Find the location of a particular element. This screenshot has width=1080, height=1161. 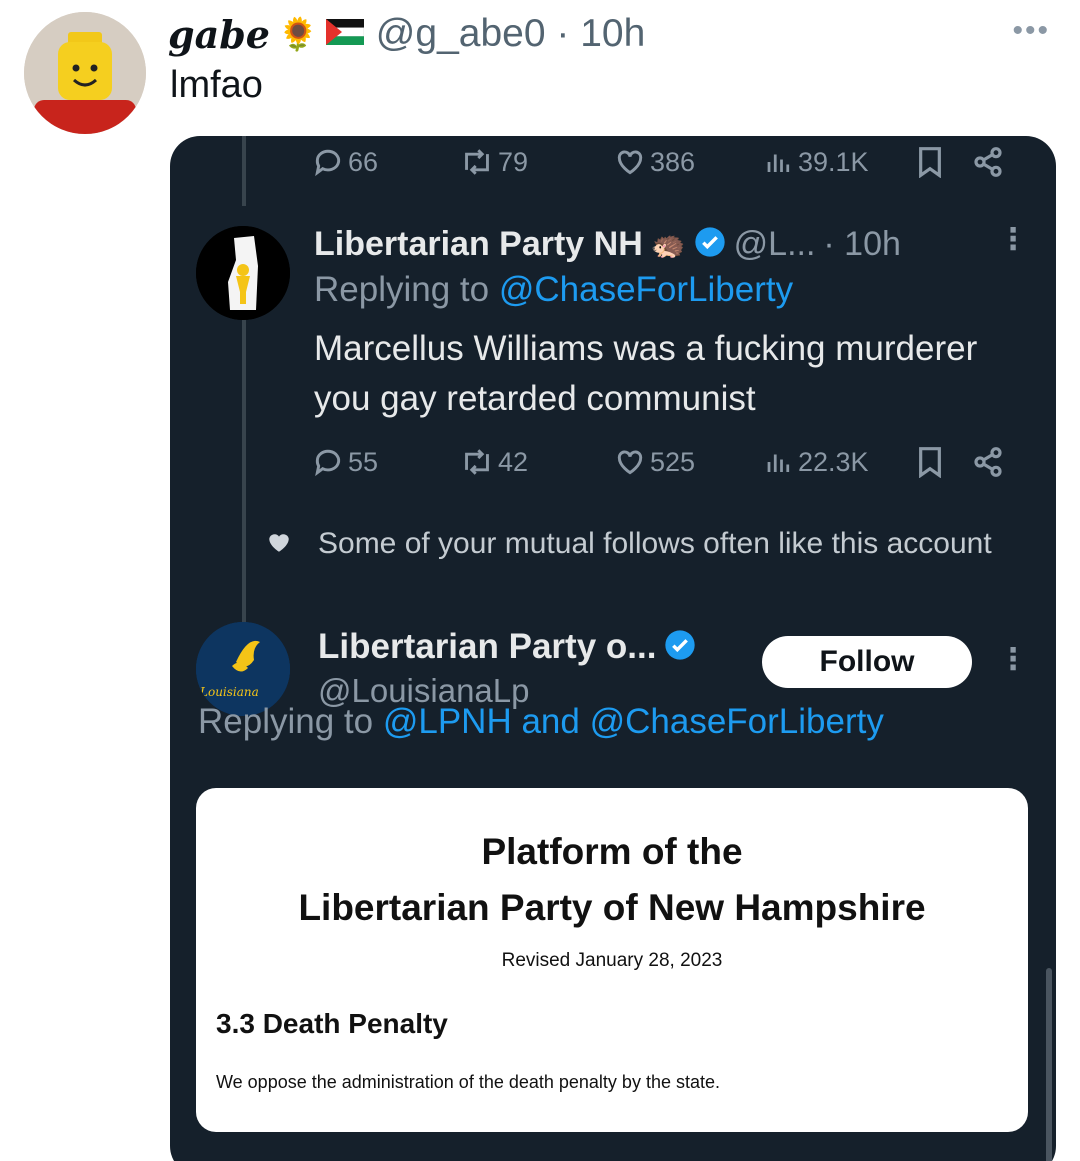

document-title-line2: Libertarian Party of New Hampshire is located at coordinates (612, 907).